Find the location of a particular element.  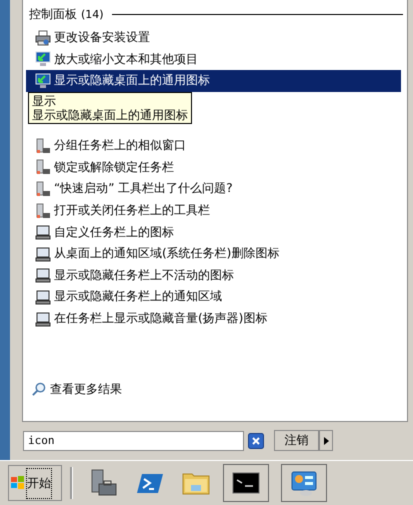

group-title: 控制面板 is located at coordinates (53, 14).